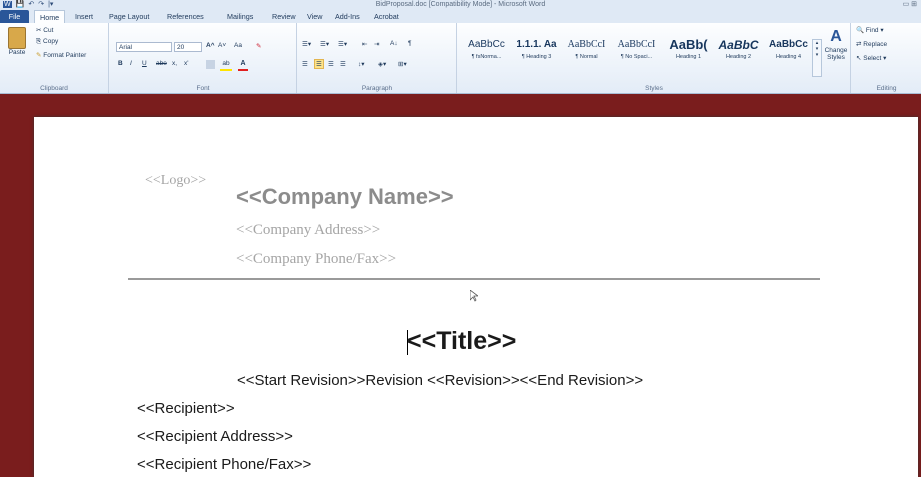  Describe the element at coordinates (738, 45) in the screenshot. I see `style-sample: AaBbC` at that location.